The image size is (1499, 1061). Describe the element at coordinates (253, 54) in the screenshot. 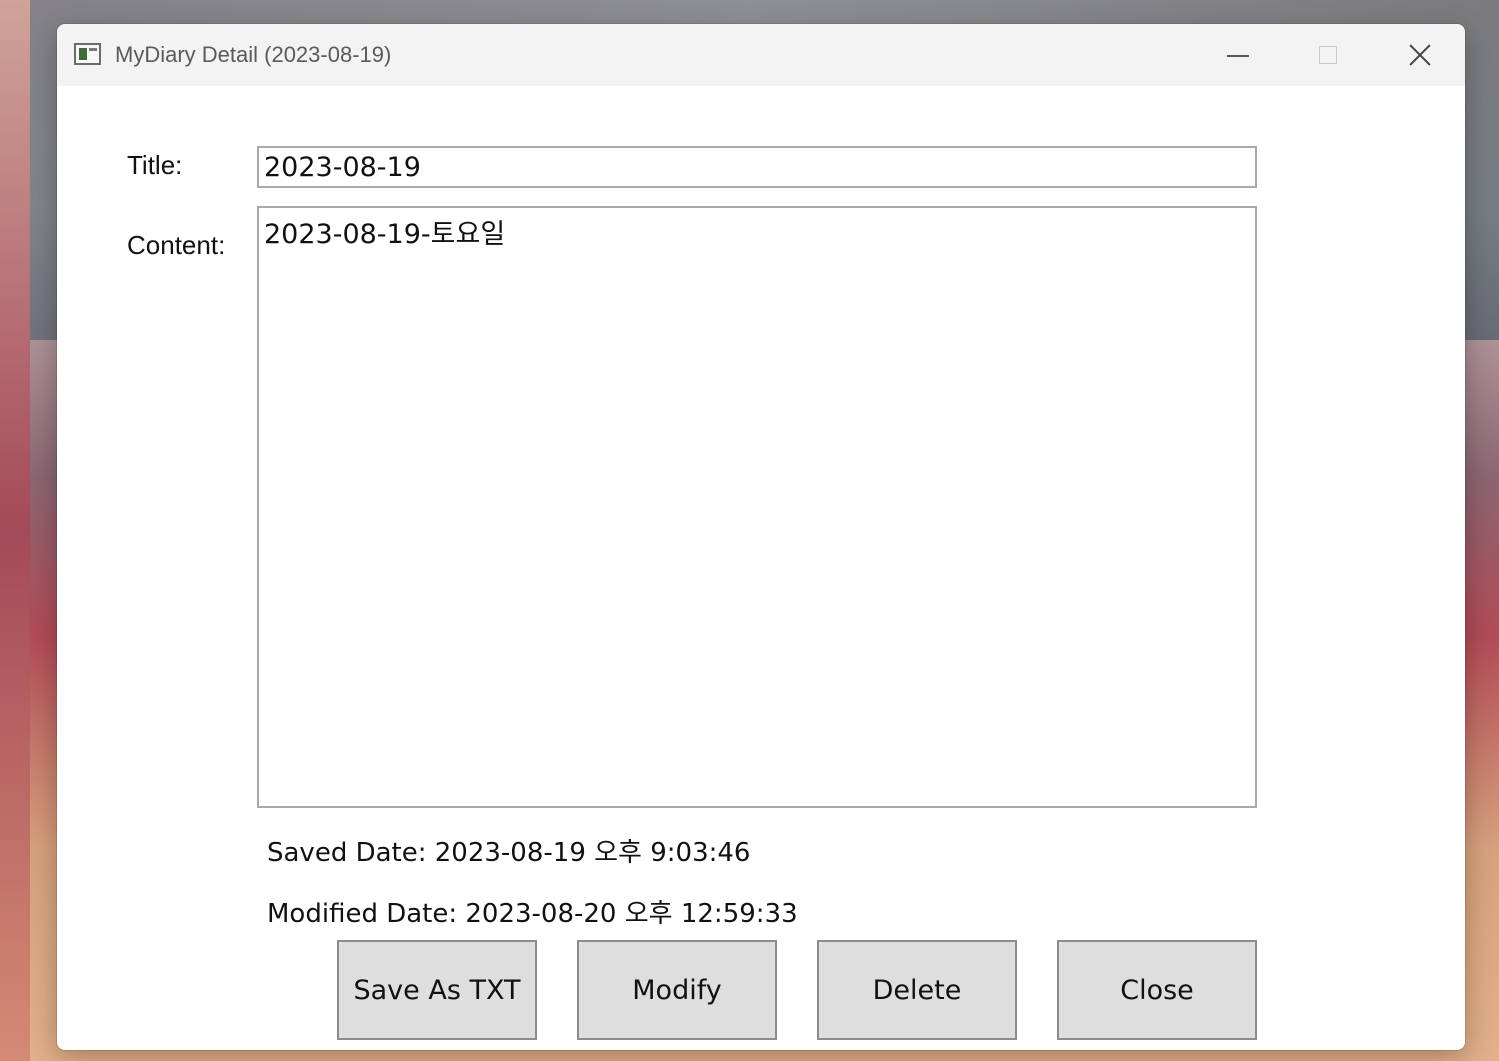

I see `window-title: MyDiary Detail (2023-08-19)` at that location.